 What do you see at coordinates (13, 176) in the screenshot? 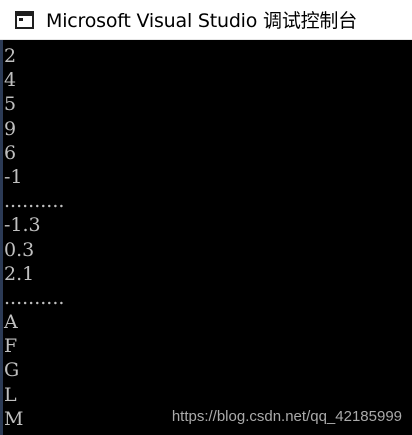
I see `console-line: -1` at bounding box center [13, 176].